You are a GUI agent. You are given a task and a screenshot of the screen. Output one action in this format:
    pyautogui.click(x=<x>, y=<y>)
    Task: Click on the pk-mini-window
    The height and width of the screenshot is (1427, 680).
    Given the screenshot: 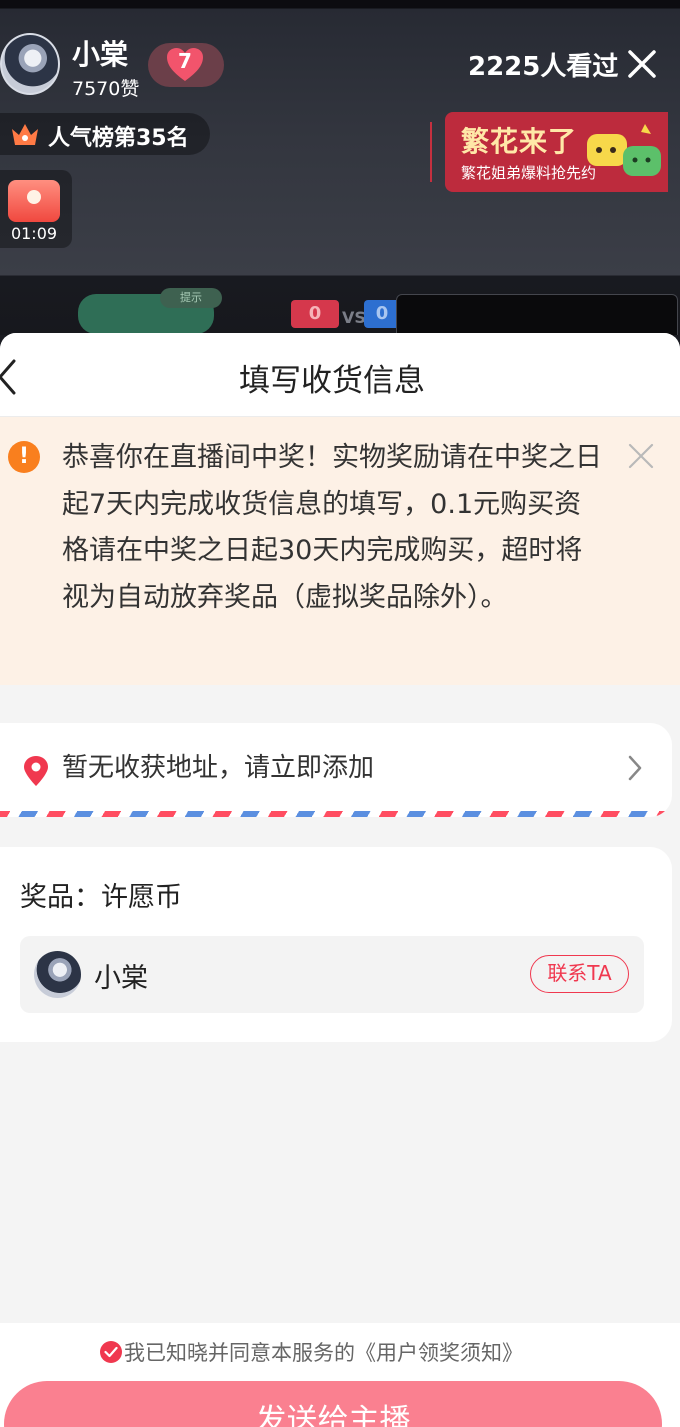 What is the action you would take?
    pyautogui.click(x=537, y=314)
    